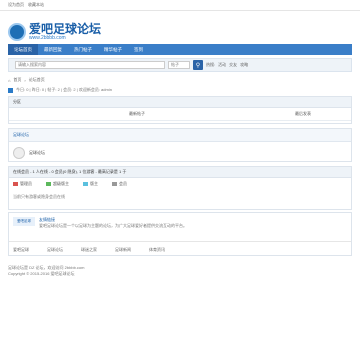  I want to click on admin-icon, so click(15, 184).